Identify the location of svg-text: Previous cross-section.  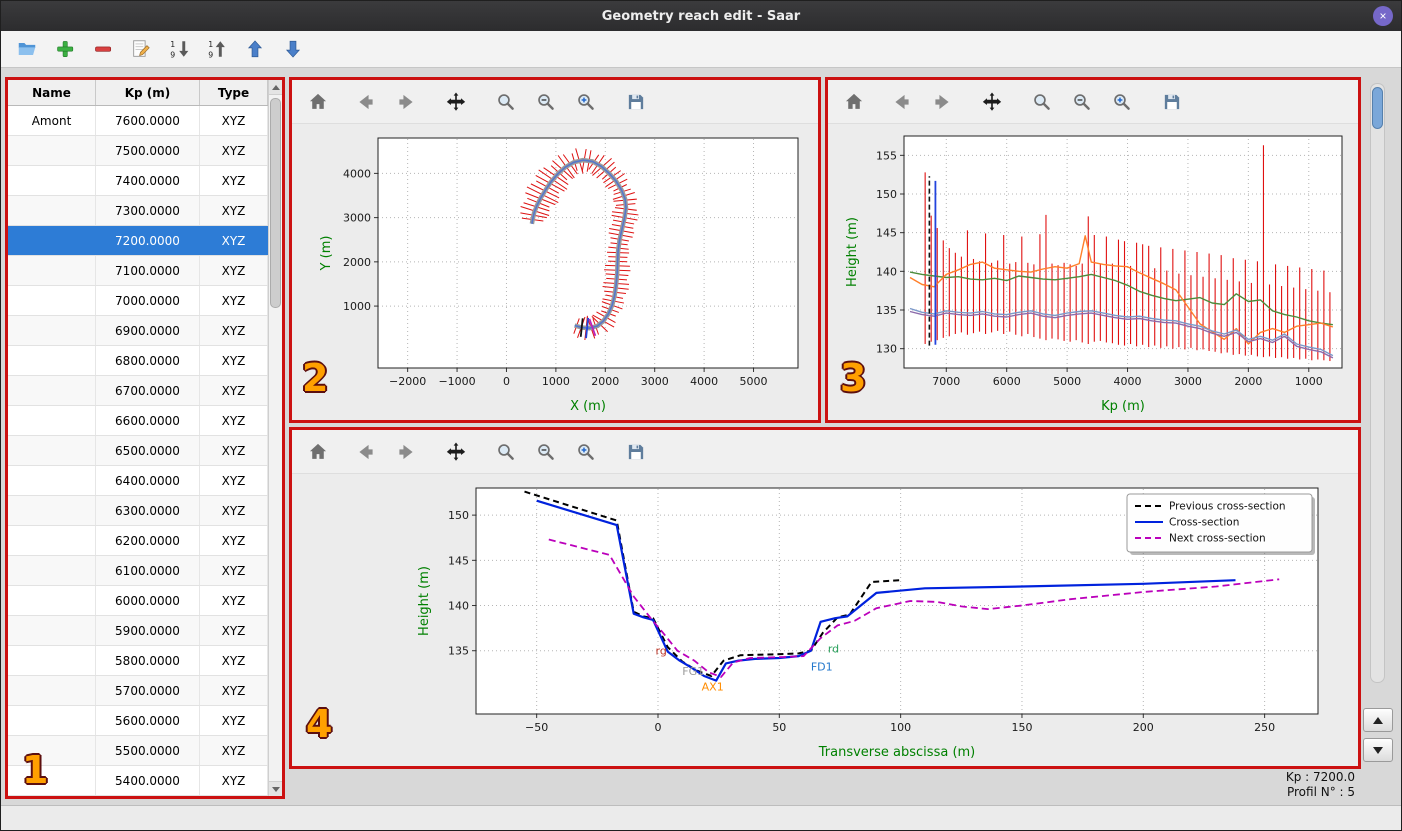
(1227, 507).